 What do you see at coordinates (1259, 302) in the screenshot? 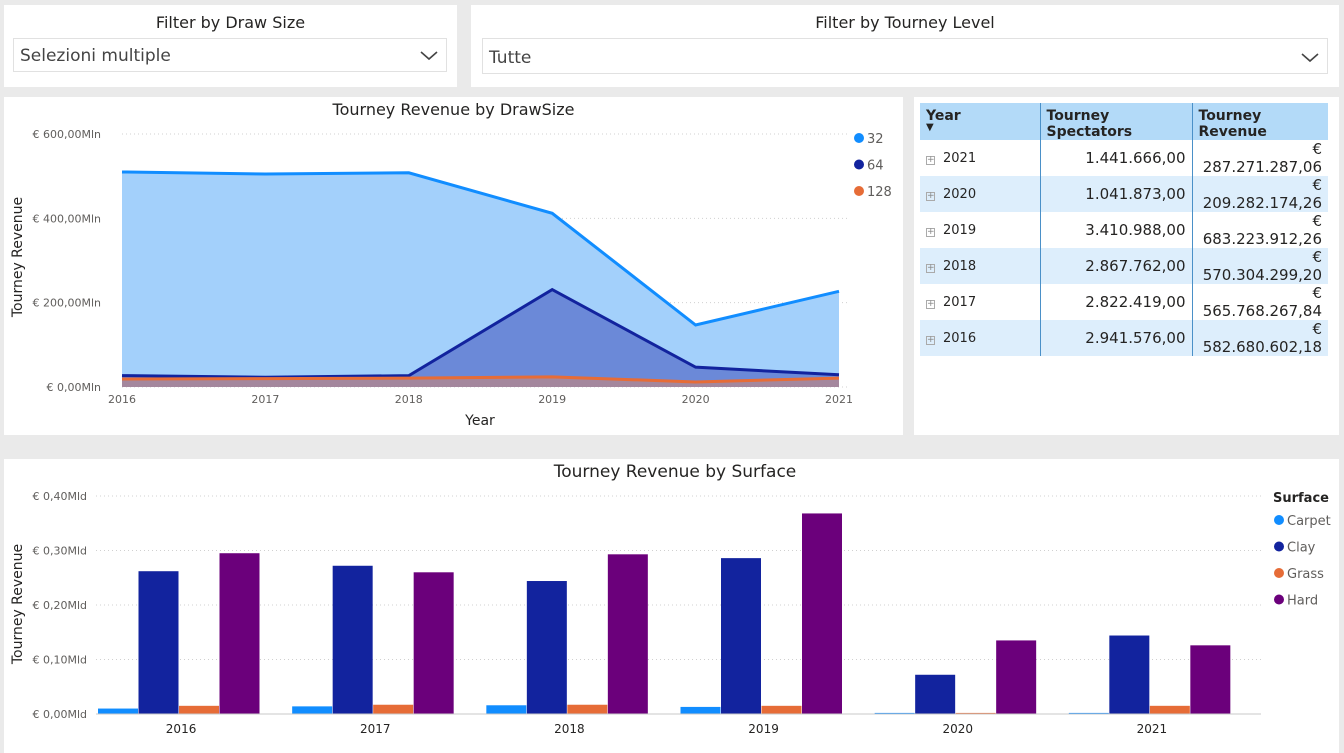
I see `row-revenue-cell: € 565.768.267,84` at bounding box center [1259, 302].